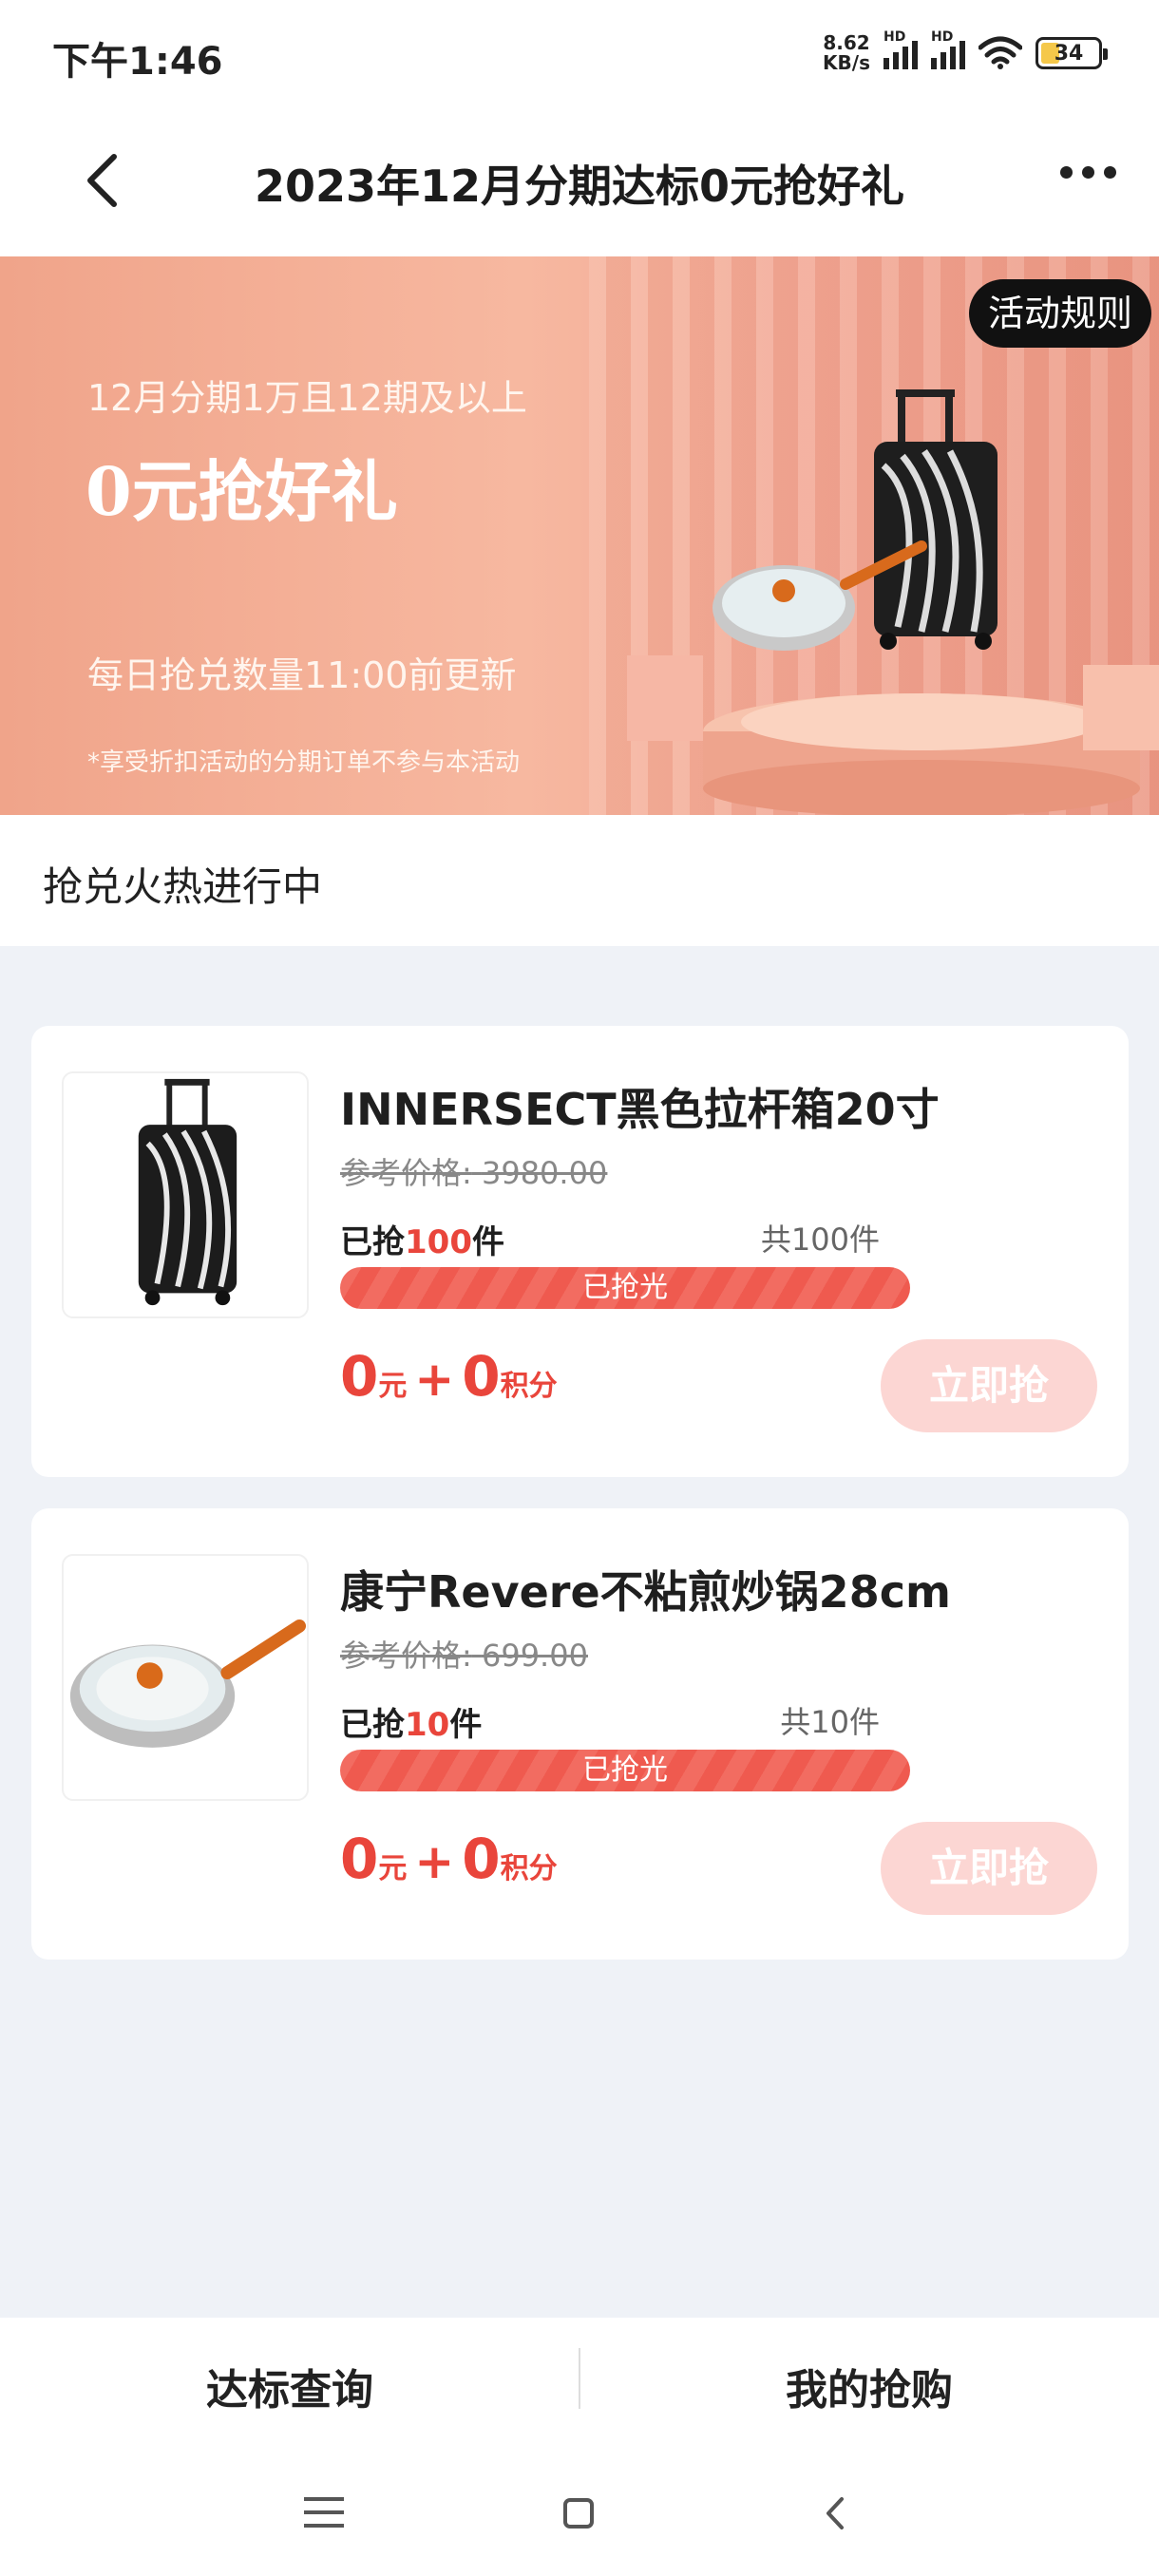 This screenshot has width=1159, height=2576. Describe the element at coordinates (422, 1242) in the screenshot. I see `grabbed-count: 已抢100件` at that location.